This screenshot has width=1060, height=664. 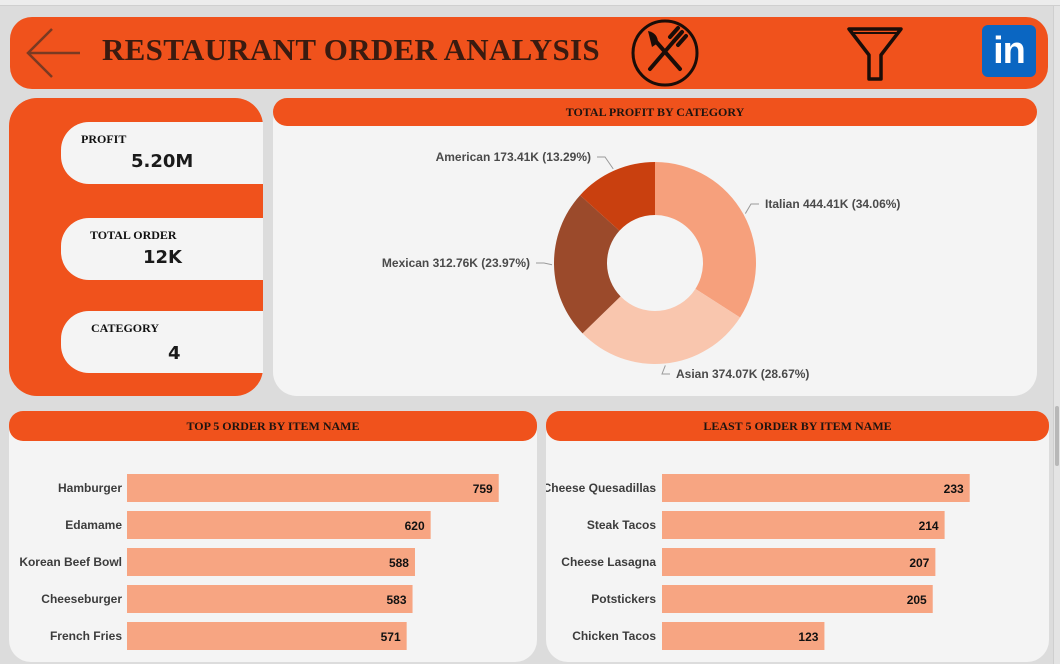 What do you see at coordinates (614, 636) in the screenshot?
I see `bar-category-label: Chicken Tacos` at bounding box center [614, 636].